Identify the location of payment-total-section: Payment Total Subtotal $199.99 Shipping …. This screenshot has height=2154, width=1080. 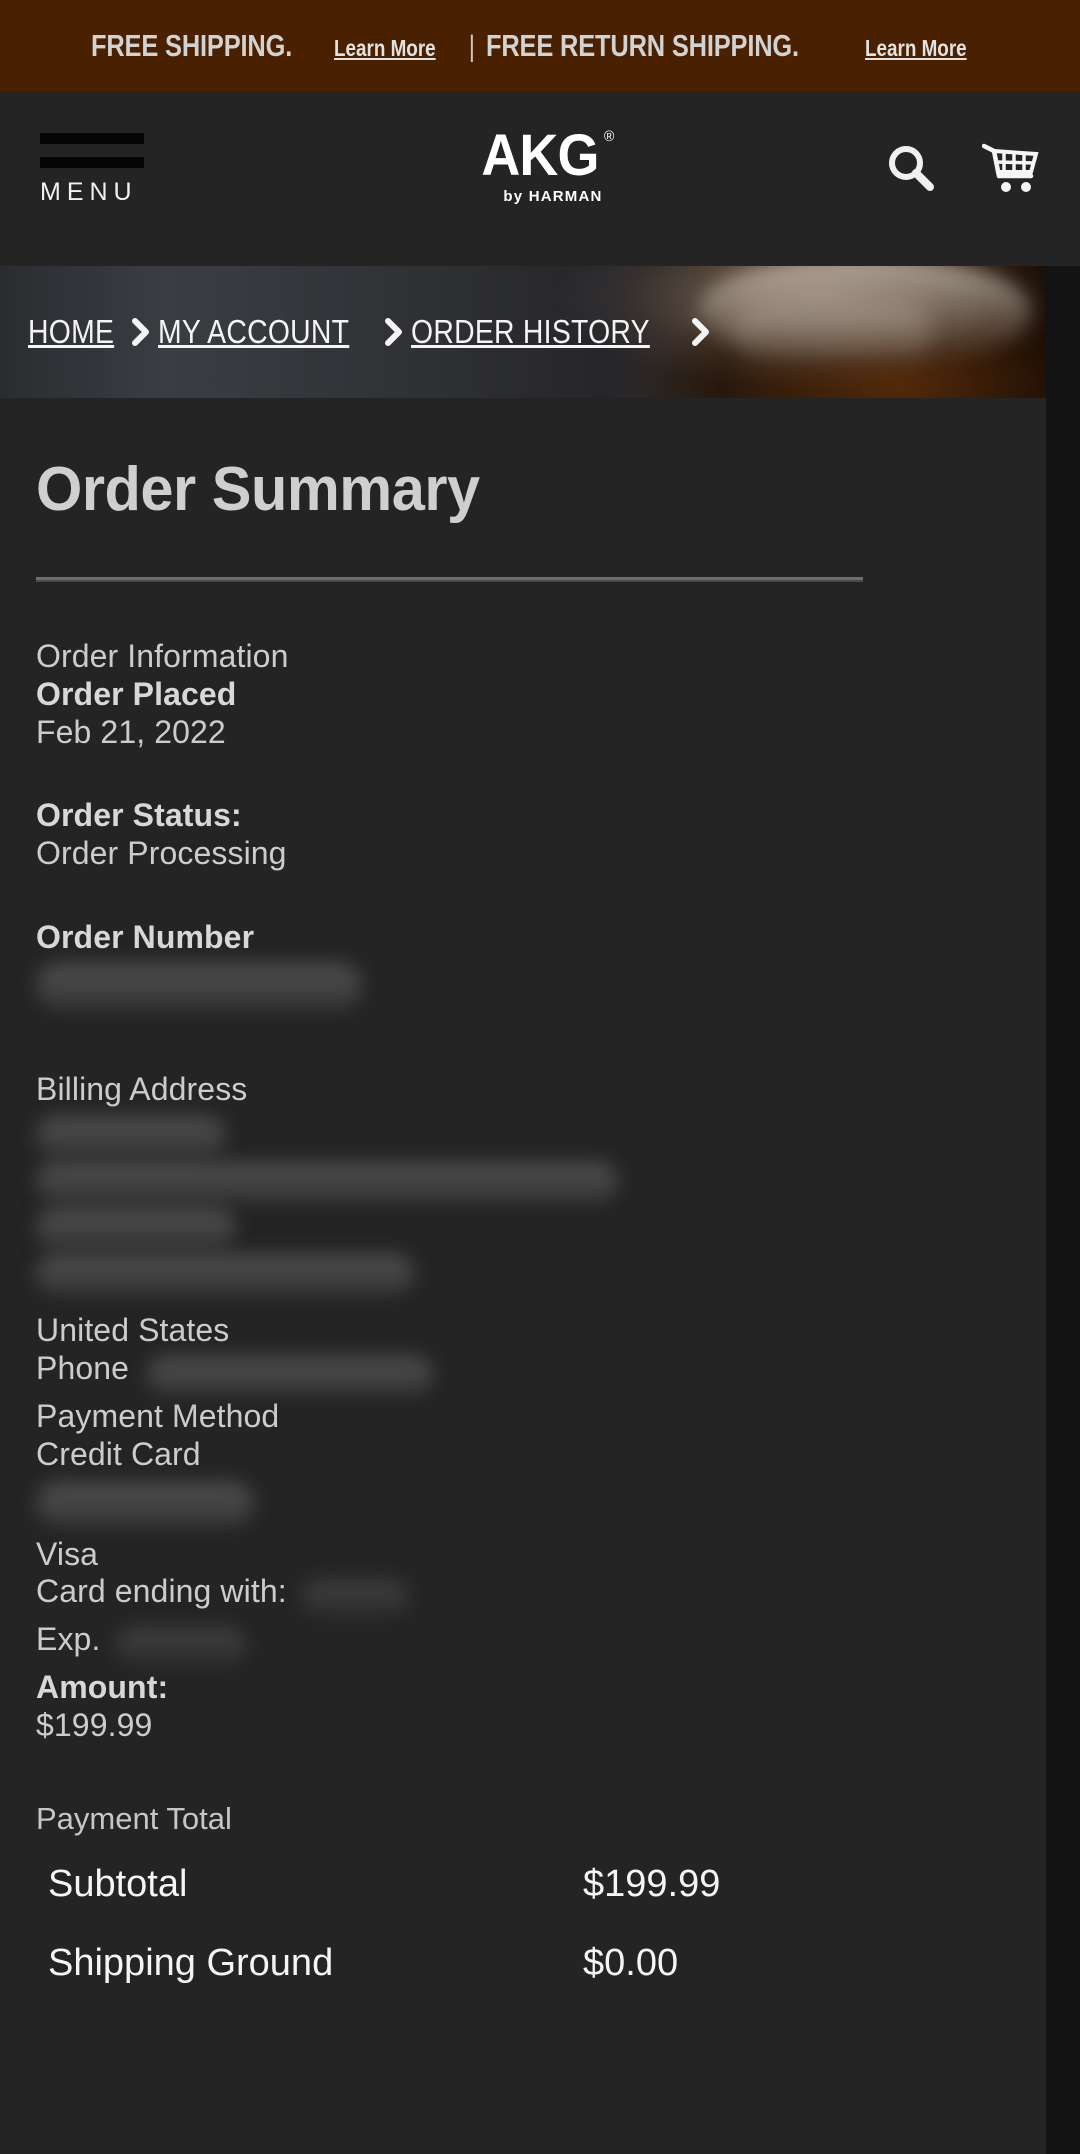
(523, 1893).